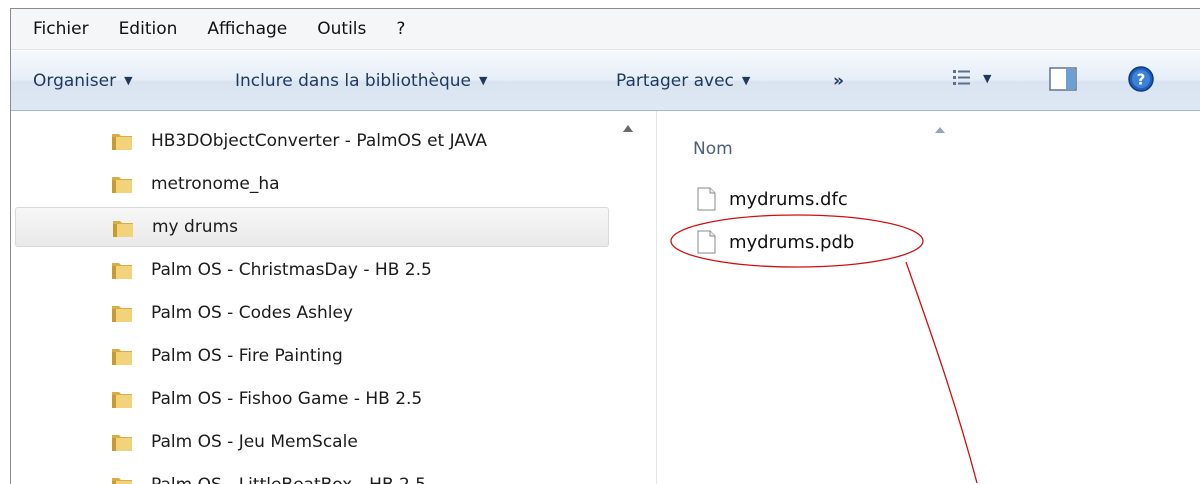 The image size is (1200, 484). I want to click on help-button: ?, so click(1141, 79).